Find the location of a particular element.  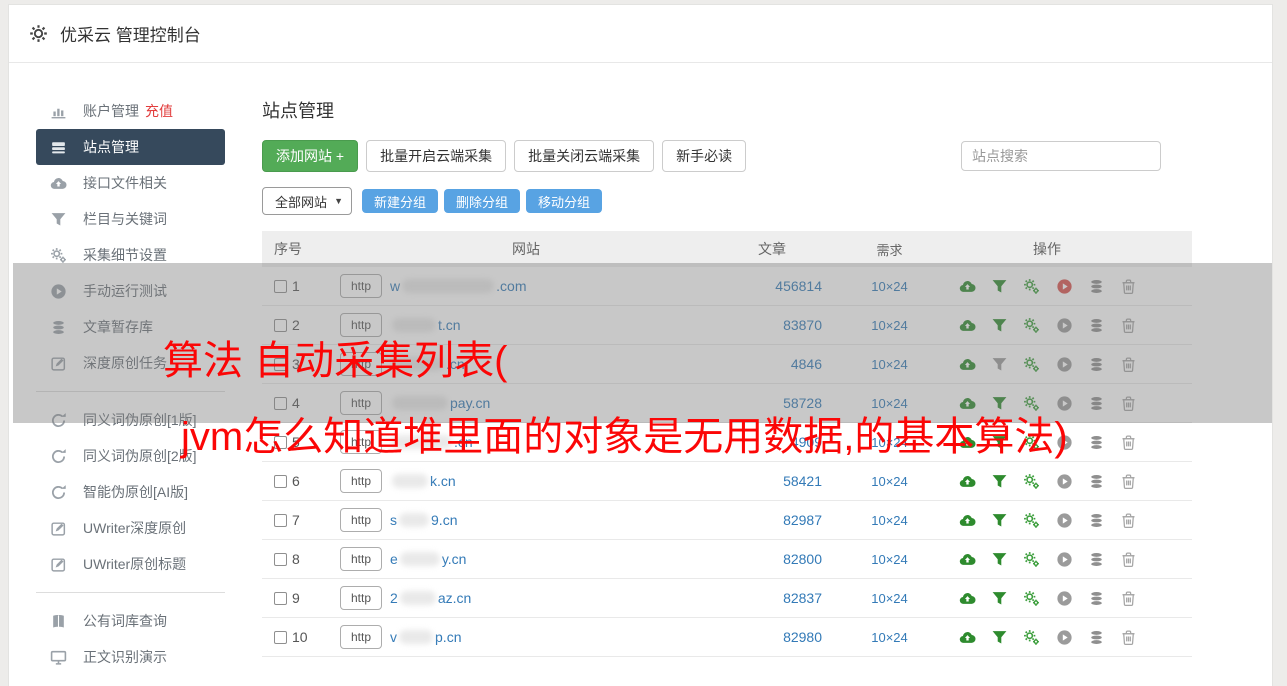

batch-open-cloud-button: 批量开启云端采集 is located at coordinates (436, 156).